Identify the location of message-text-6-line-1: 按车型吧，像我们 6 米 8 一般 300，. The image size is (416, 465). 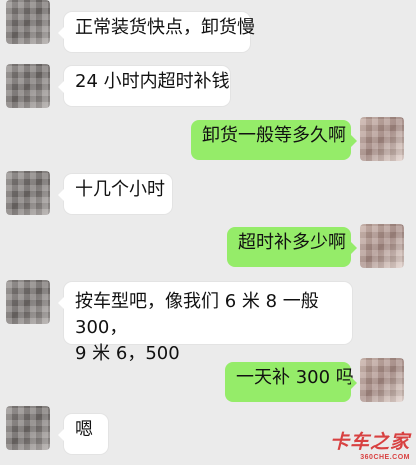
(197, 314).